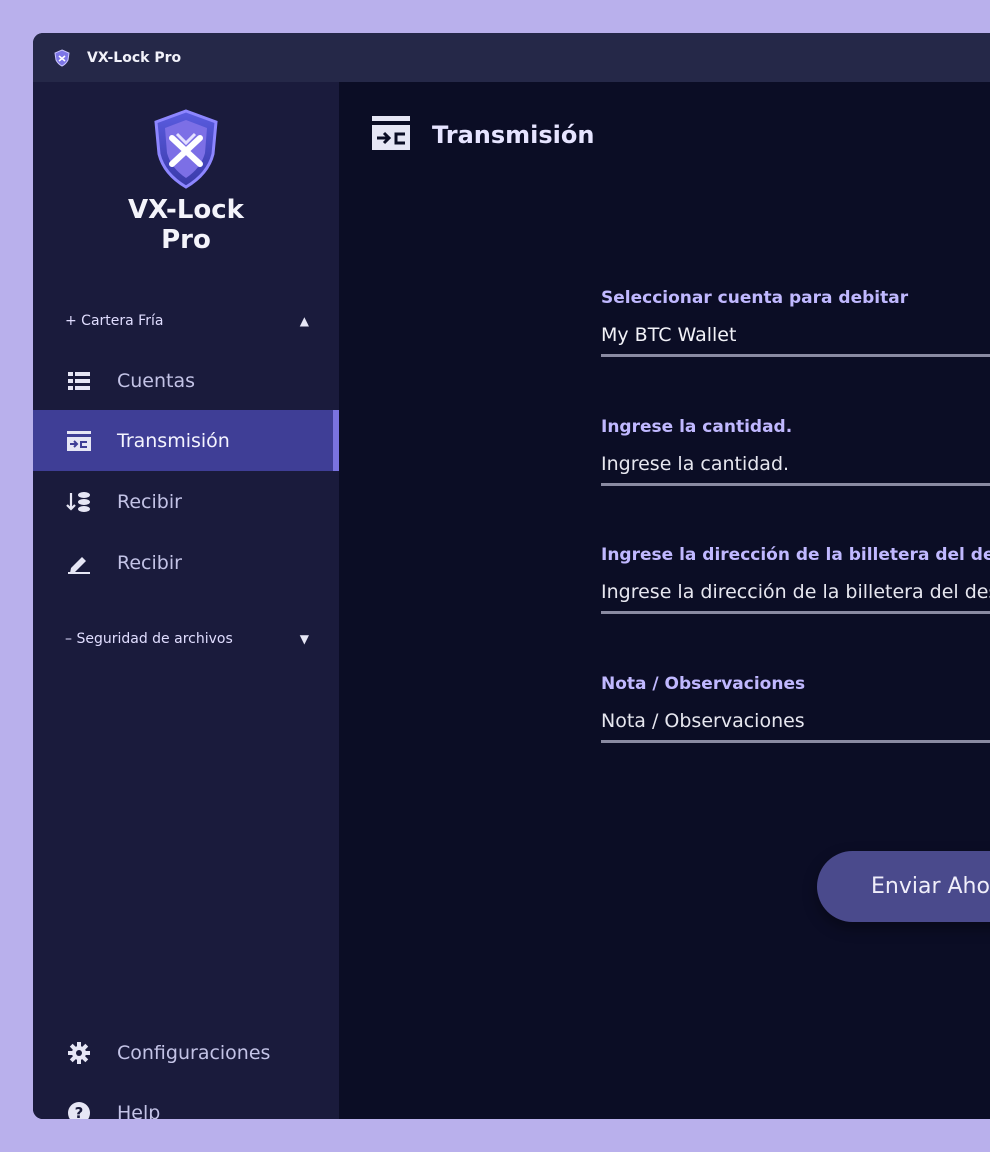 The image size is (990, 1152). What do you see at coordinates (114, 321) in the screenshot?
I see `section-label: + Cartera Fría` at bounding box center [114, 321].